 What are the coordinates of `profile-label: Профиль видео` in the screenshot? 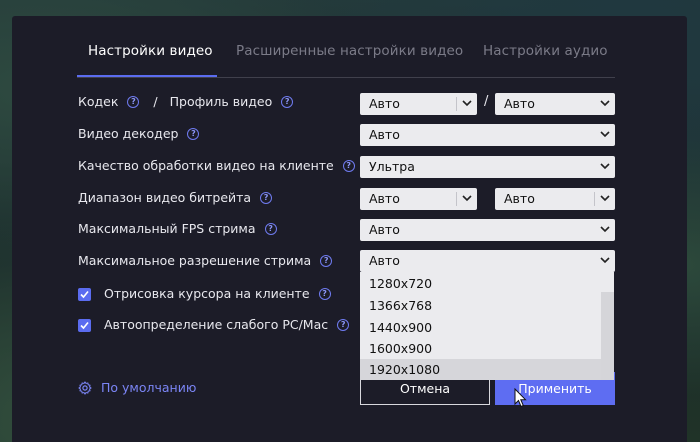 It's located at (221, 101).